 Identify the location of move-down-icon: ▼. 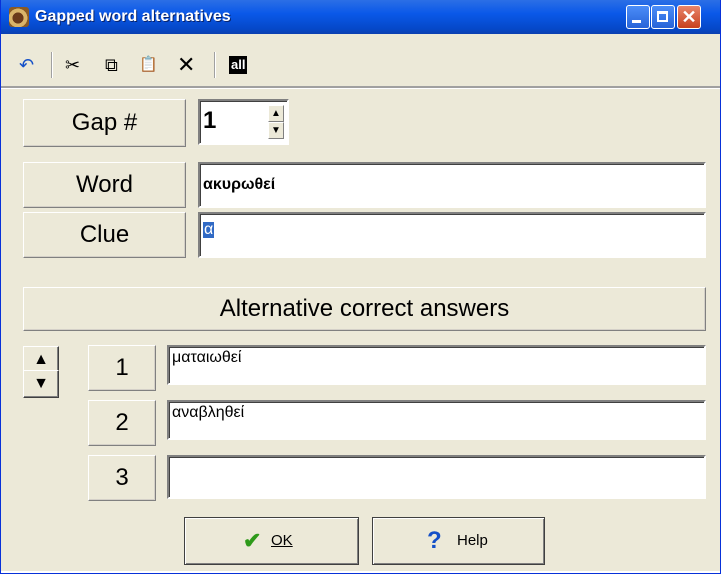
(41, 383).